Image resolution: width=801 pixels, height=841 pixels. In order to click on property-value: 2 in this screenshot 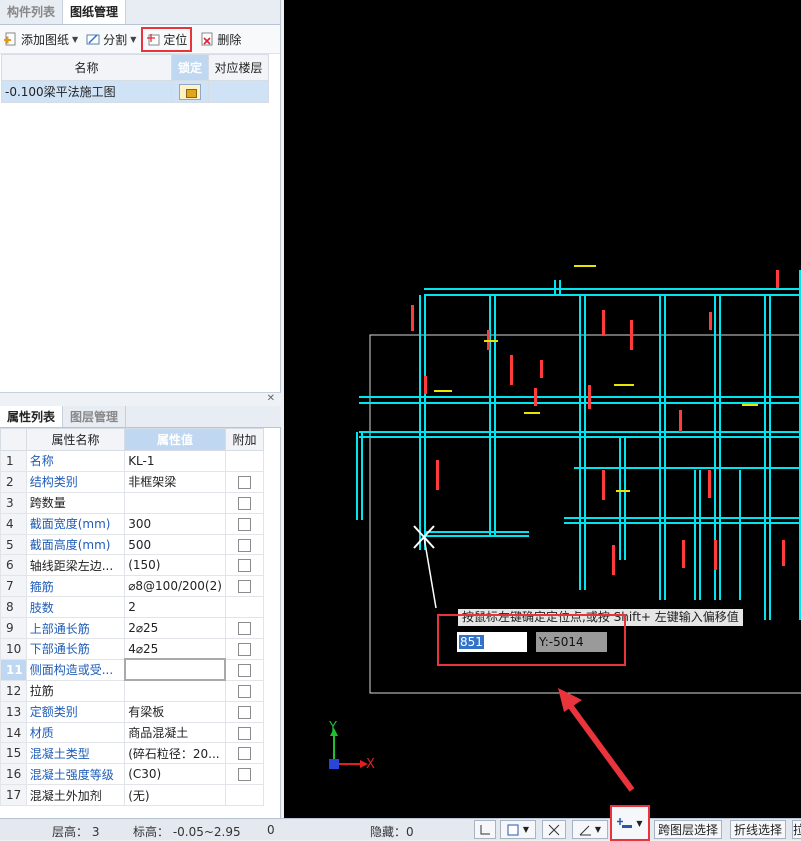, I will do `click(175, 607)`.